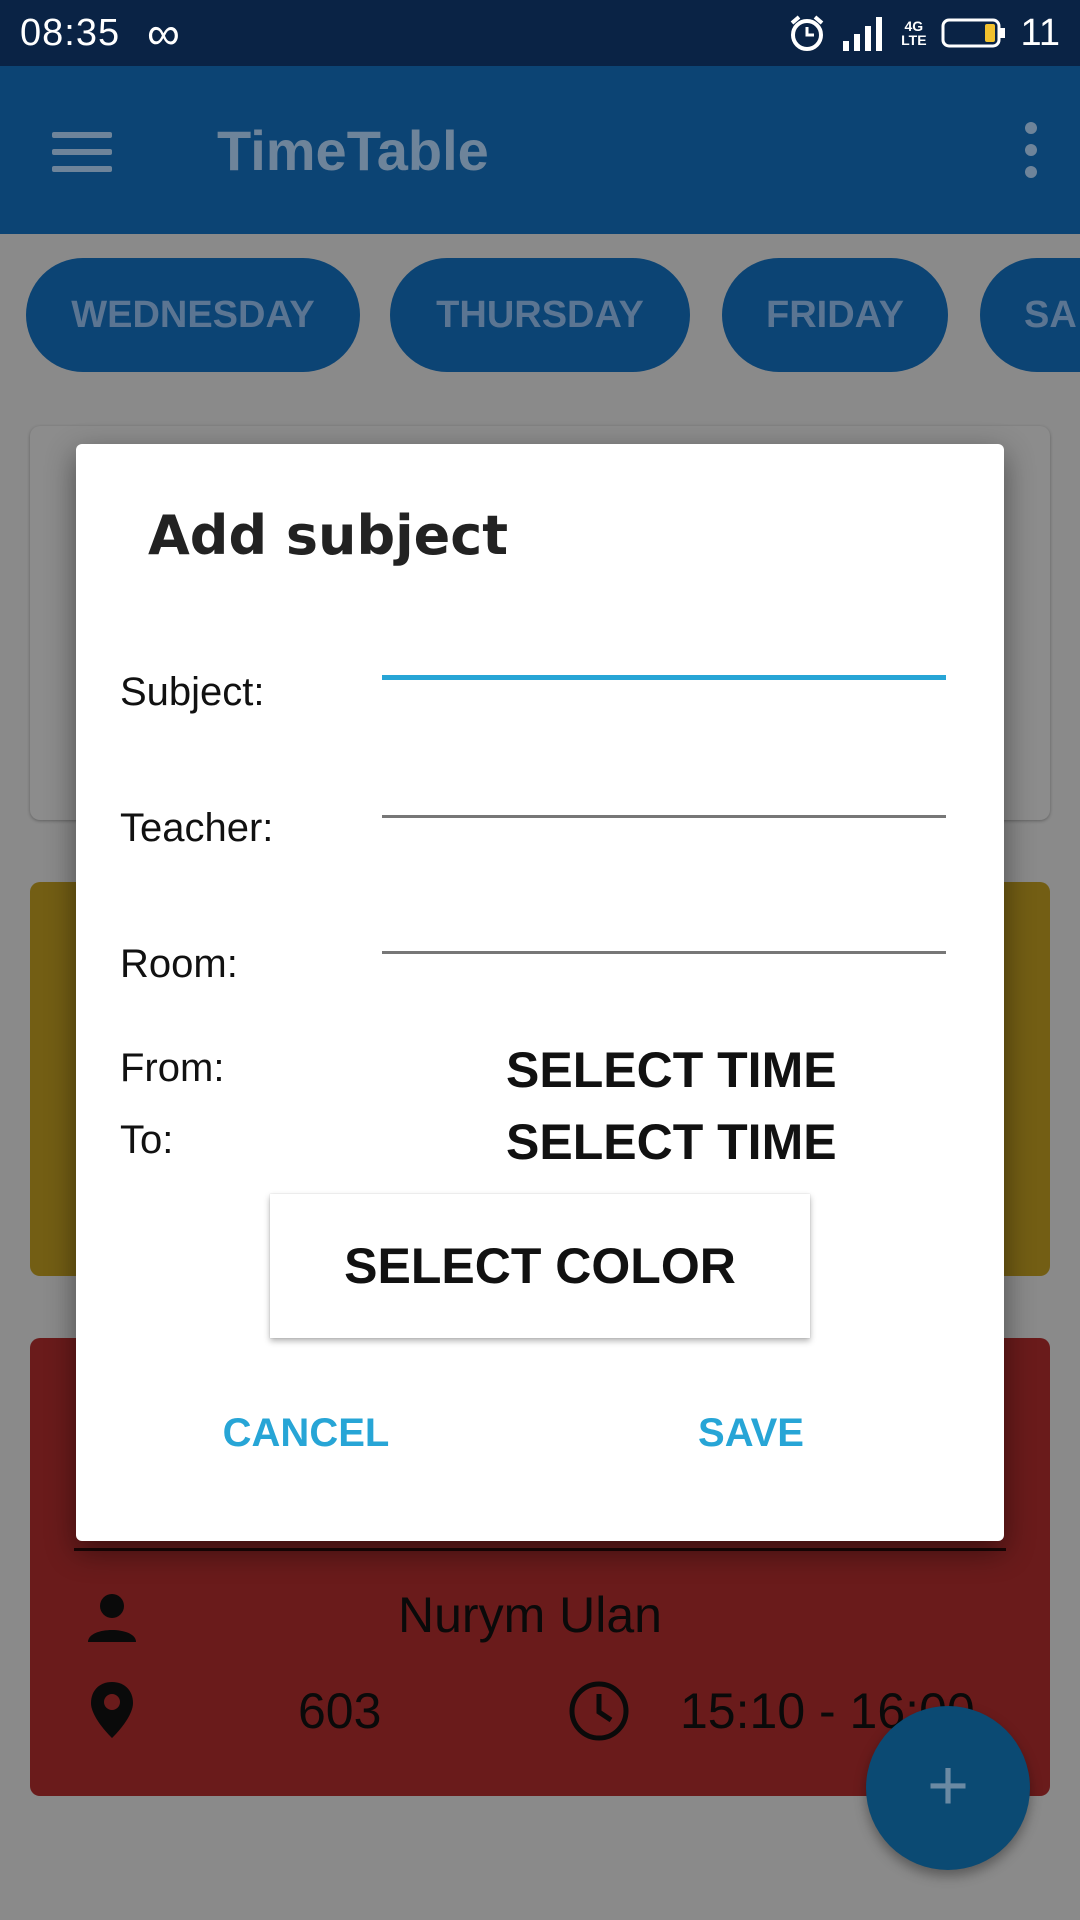 This screenshot has width=1080, height=1920. Describe the element at coordinates (1040, 32) in the screenshot. I see `battery-level: 11` at that location.